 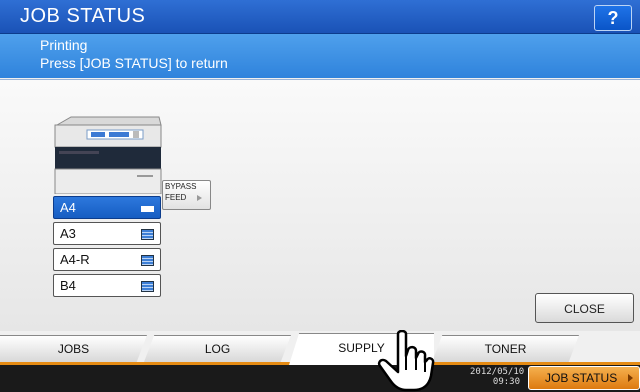 I want to click on hand-pointer-icon, so click(x=406, y=361).